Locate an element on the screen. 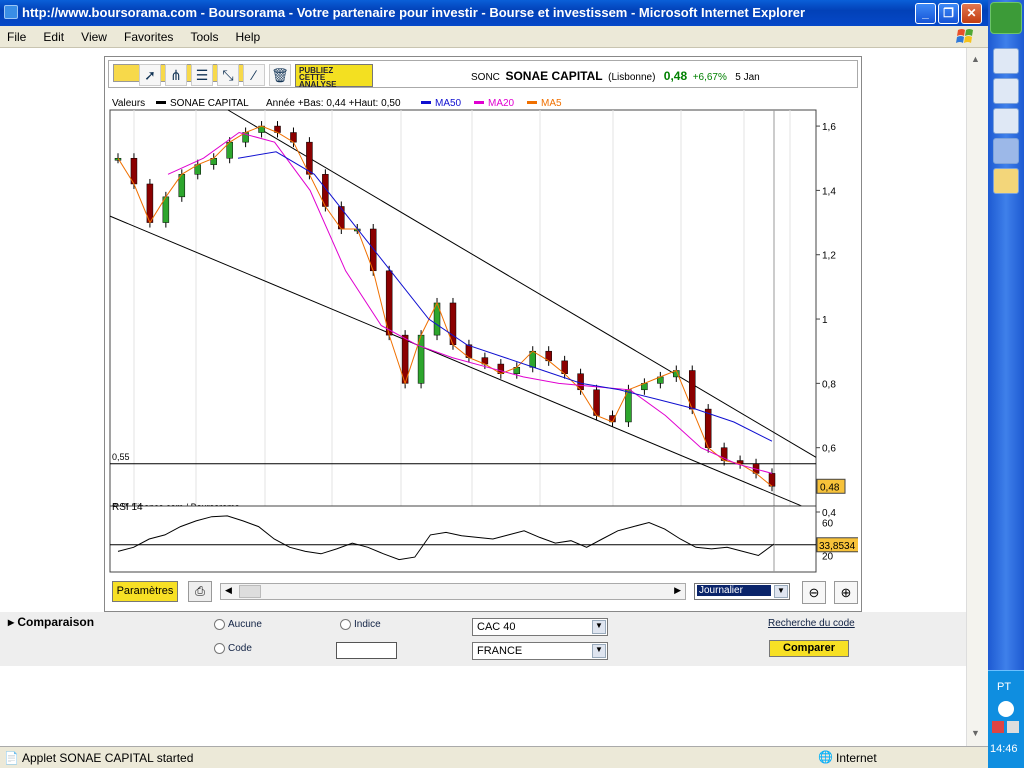 The height and width of the screenshot is (768, 1024). rsi-chart: RSI 14 60 2033,8534 is located at coordinates (483, 536).